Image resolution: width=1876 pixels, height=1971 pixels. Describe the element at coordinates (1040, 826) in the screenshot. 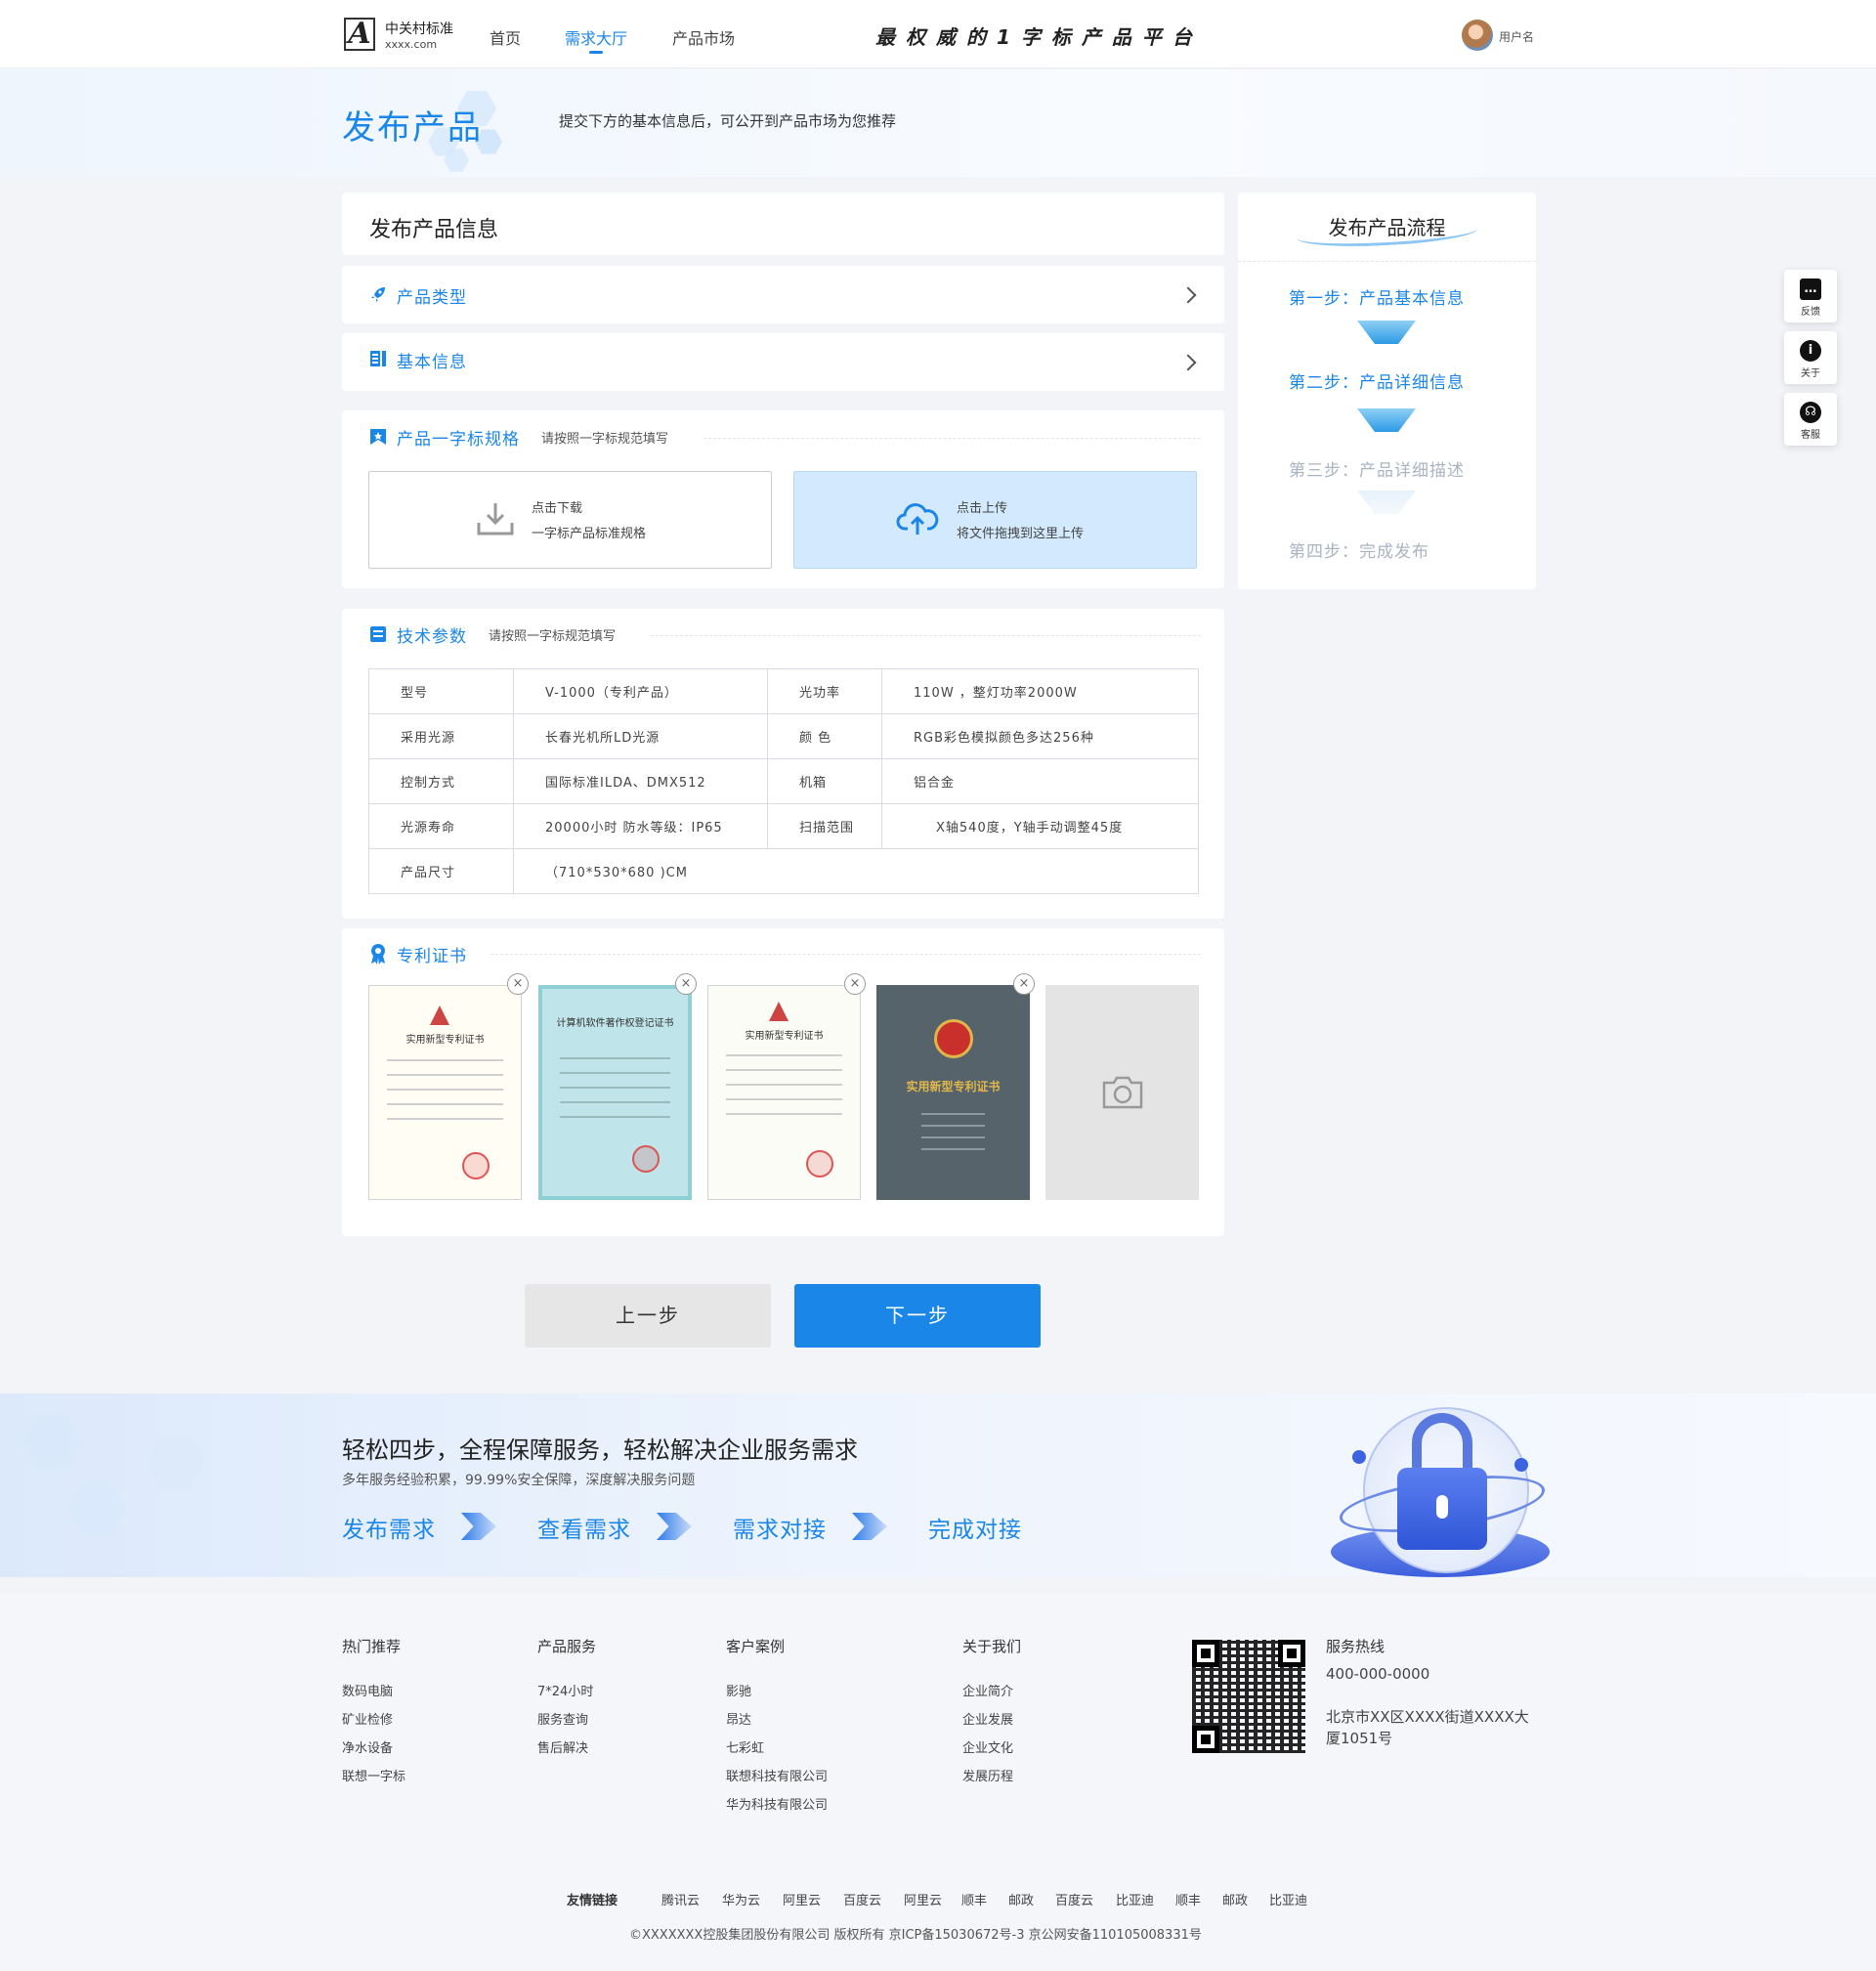

I see `param-value: X轴540度，Y轴手动调整45度` at that location.